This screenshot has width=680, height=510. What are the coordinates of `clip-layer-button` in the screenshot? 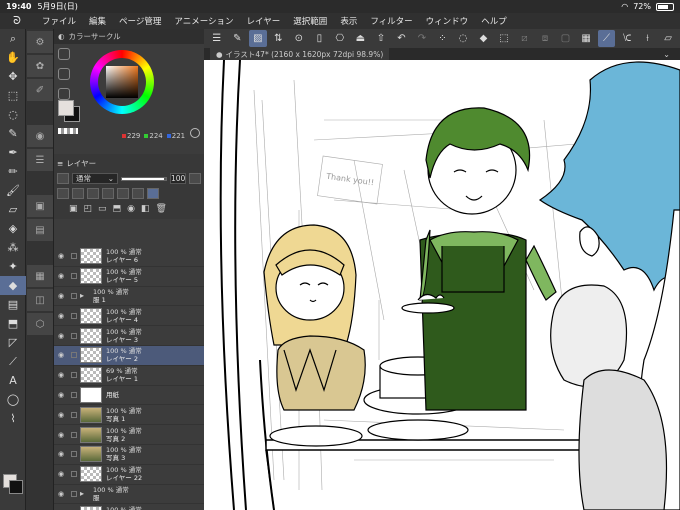 It's located at (78, 193).